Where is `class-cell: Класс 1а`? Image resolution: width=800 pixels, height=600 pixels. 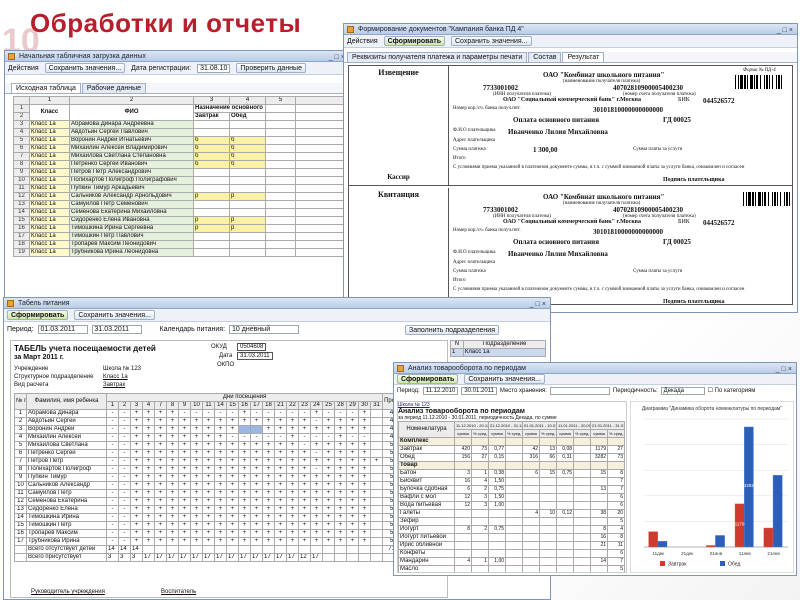 class-cell: Класс 1а is located at coordinates (49, 220).